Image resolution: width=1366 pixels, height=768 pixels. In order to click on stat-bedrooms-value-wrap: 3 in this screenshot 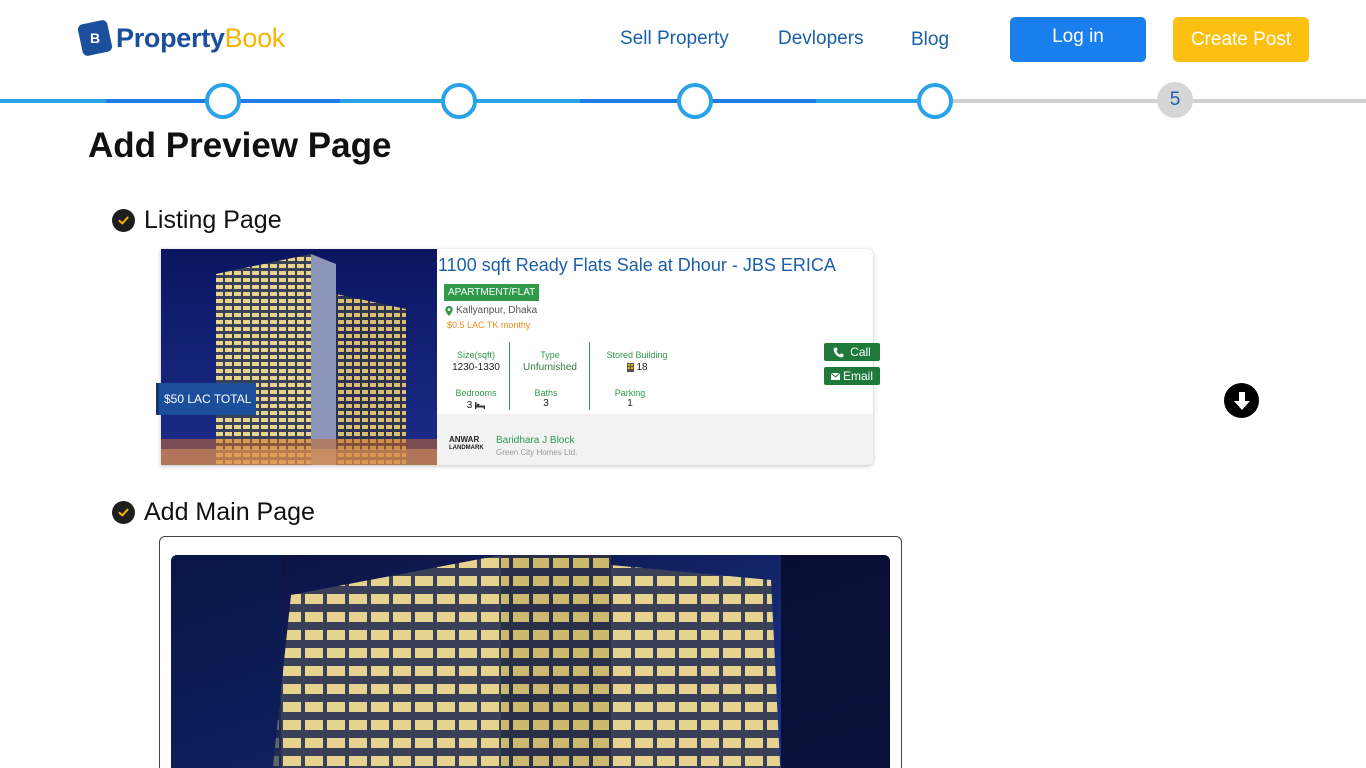, I will do `click(476, 405)`.